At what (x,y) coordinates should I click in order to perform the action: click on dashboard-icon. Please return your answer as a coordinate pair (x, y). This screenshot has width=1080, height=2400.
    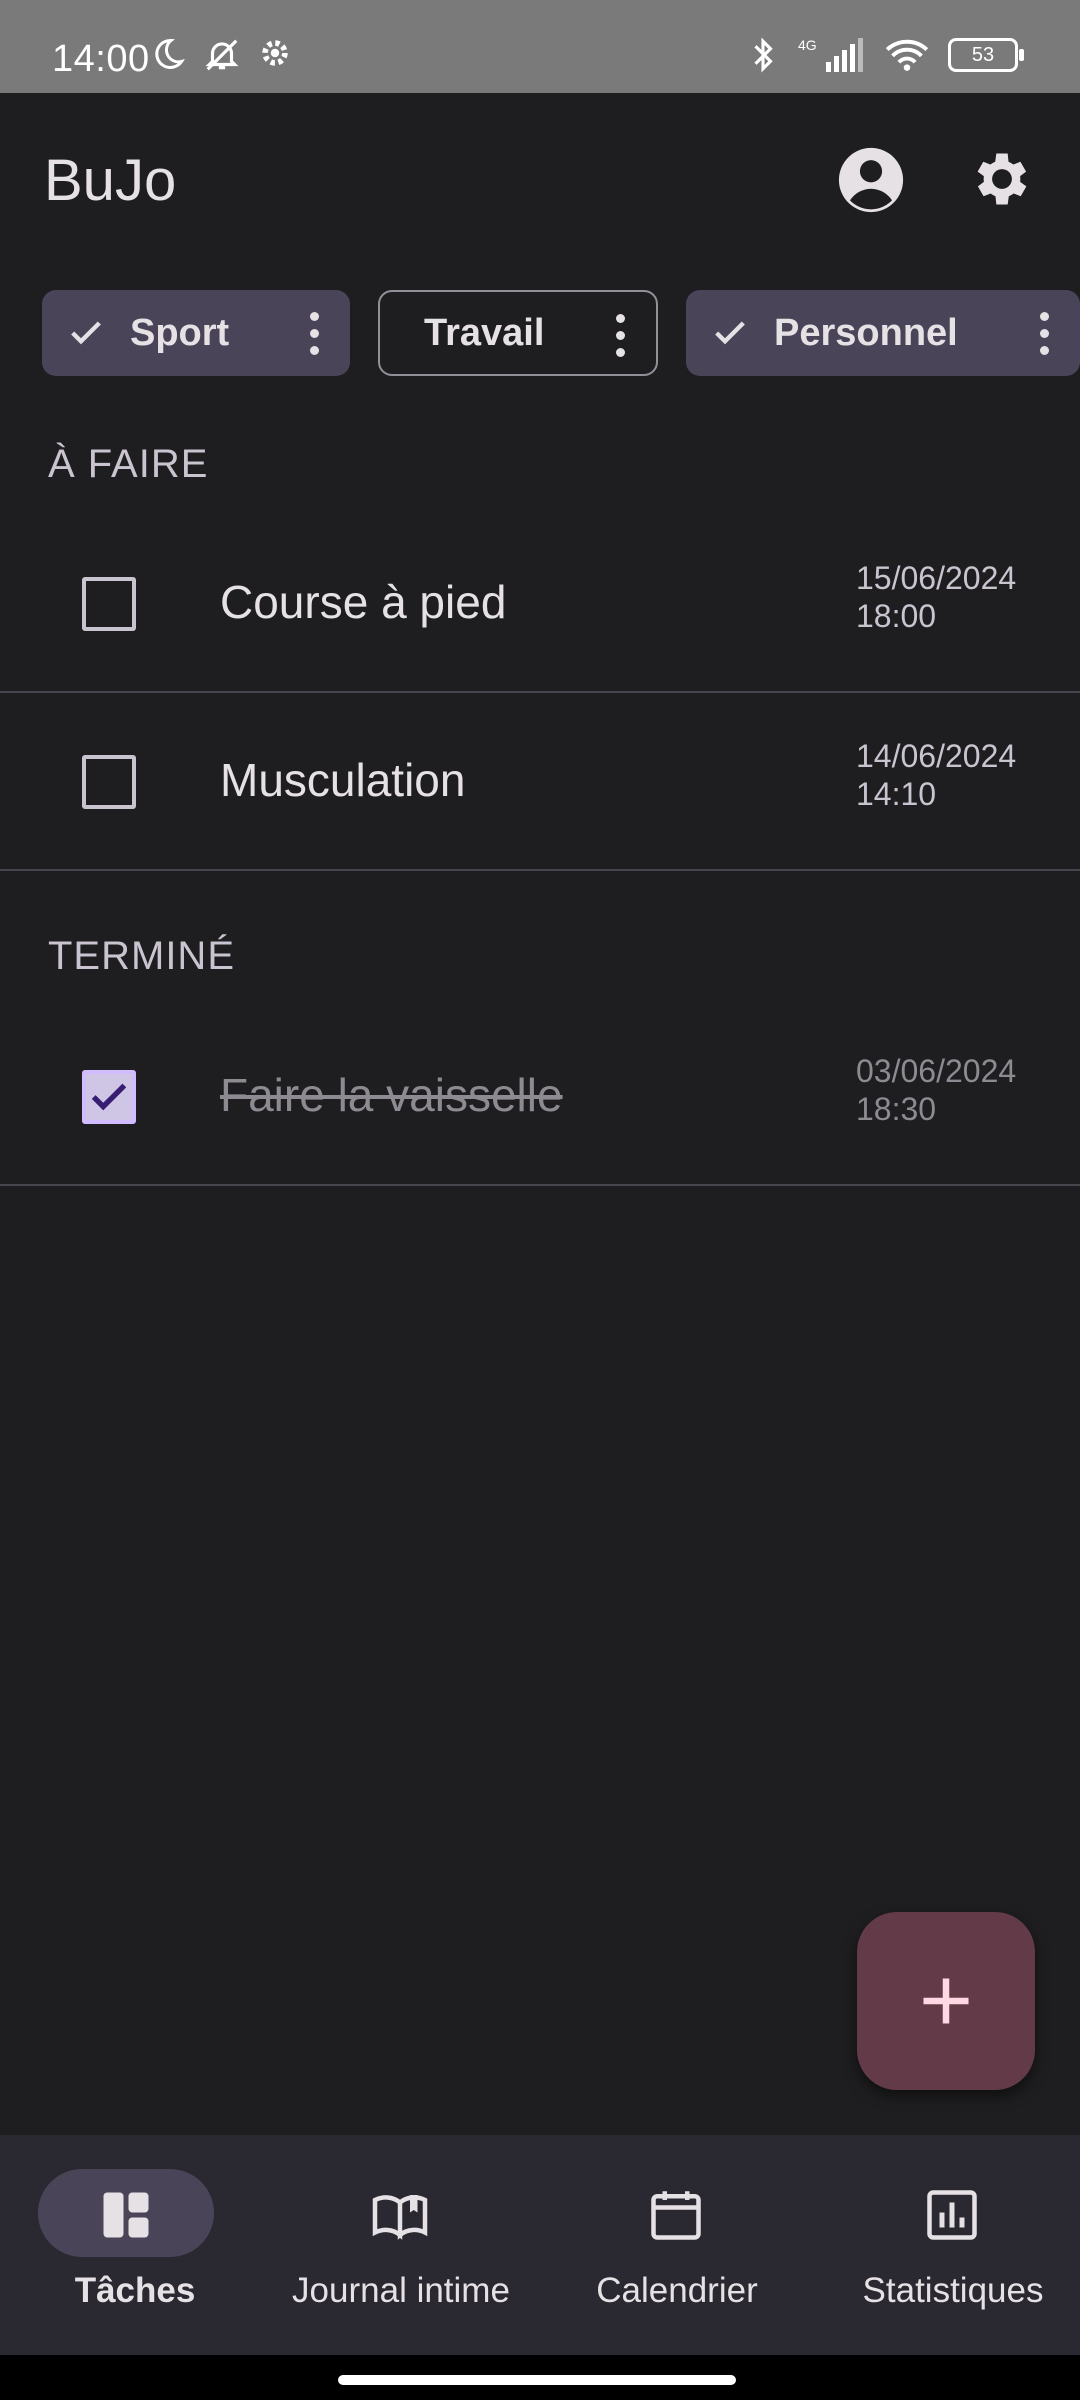
    Looking at the image, I should click on (126, 2215).